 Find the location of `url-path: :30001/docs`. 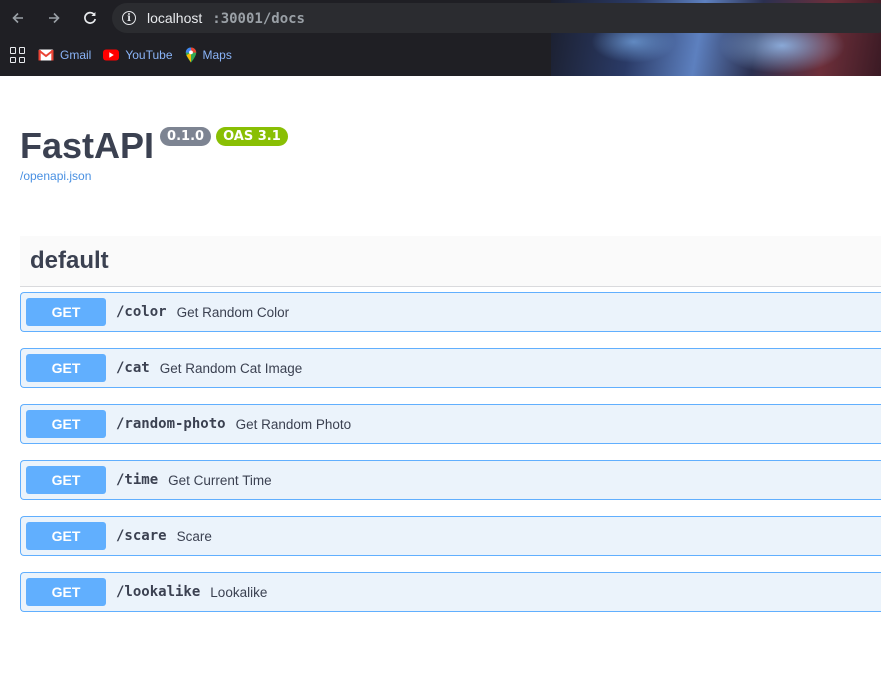

url-path: :30001/docs is located at coordinates (258, 18).